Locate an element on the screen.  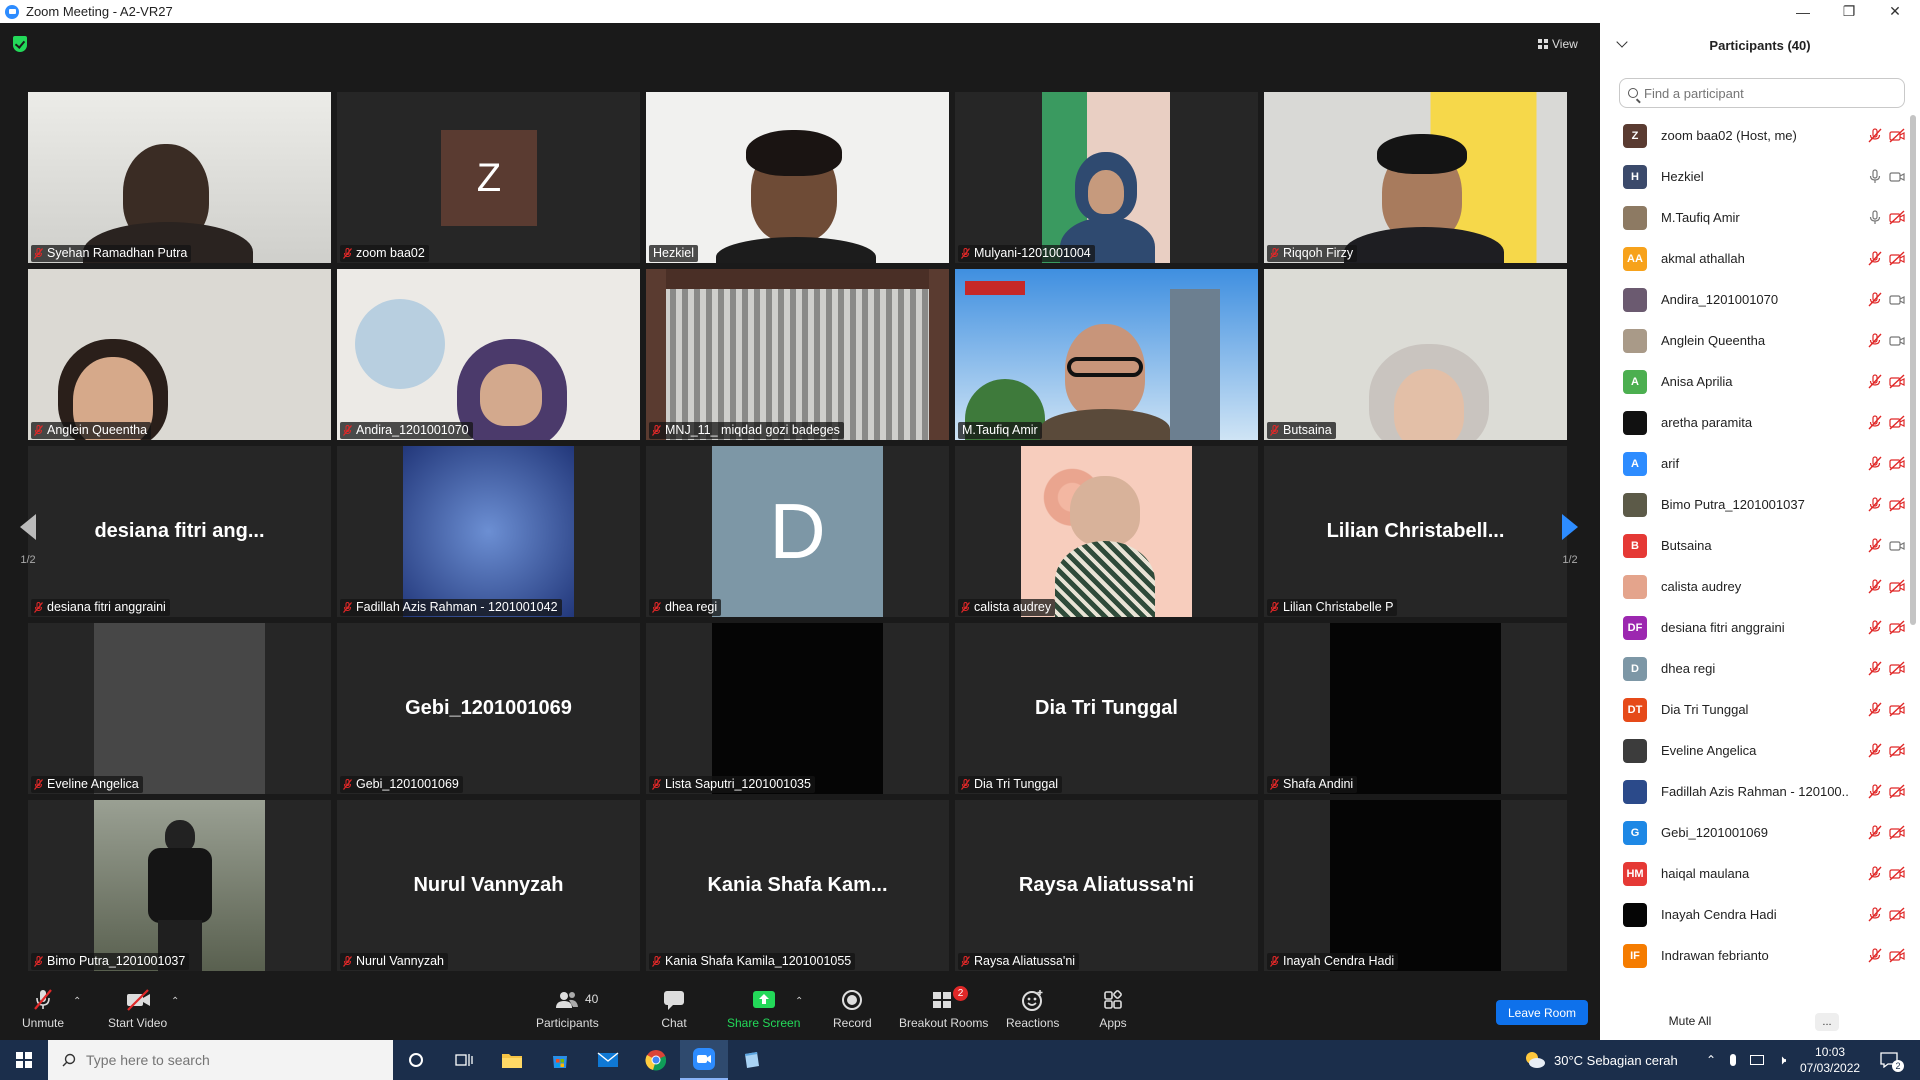
video-tile: Lista Saputri_1201001035 is located at coordinates (797, 708).